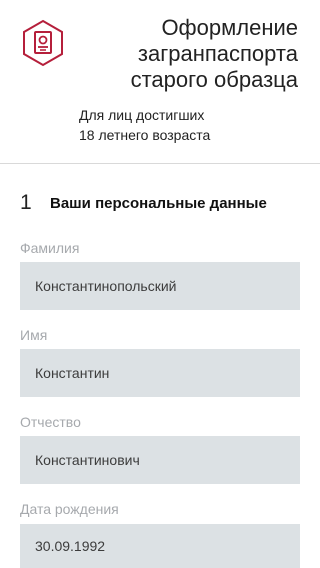 The width and height of the screenshot is (320, 568). Describe the element at coordinates (43, 43) in the screenshot. I see `passport-icon` at that location.